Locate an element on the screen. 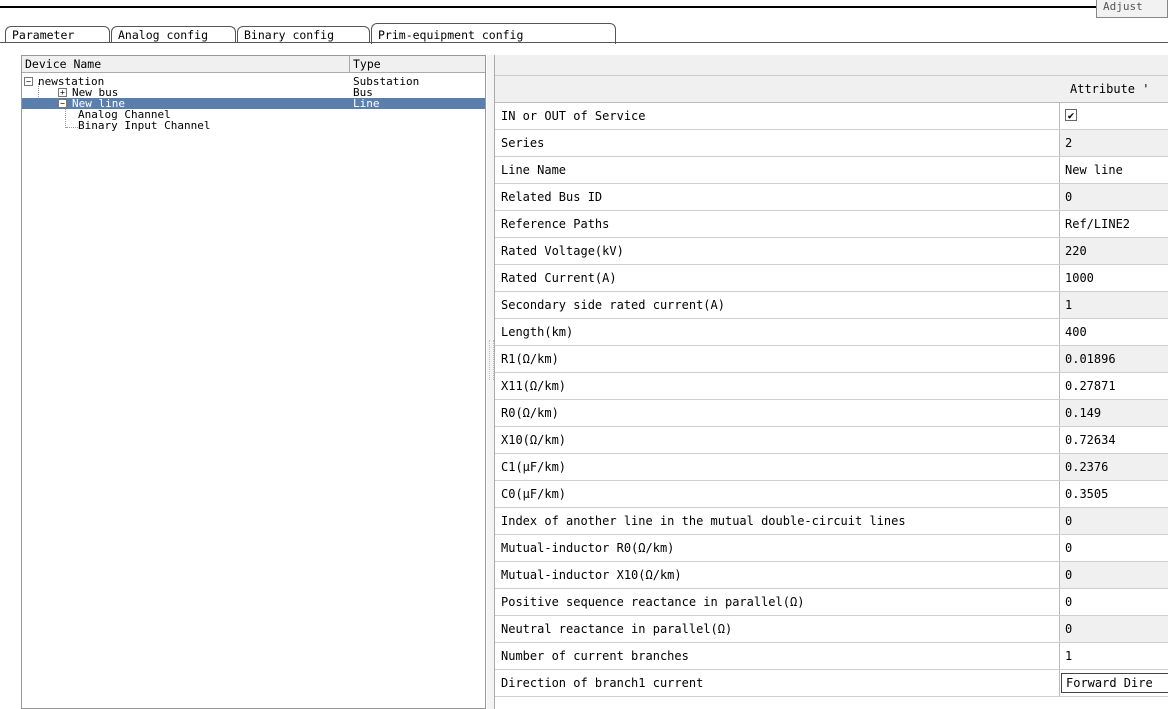 The image size is (1168, 709). prop-value: Forward Dire is located at coordinates (1114, 683).